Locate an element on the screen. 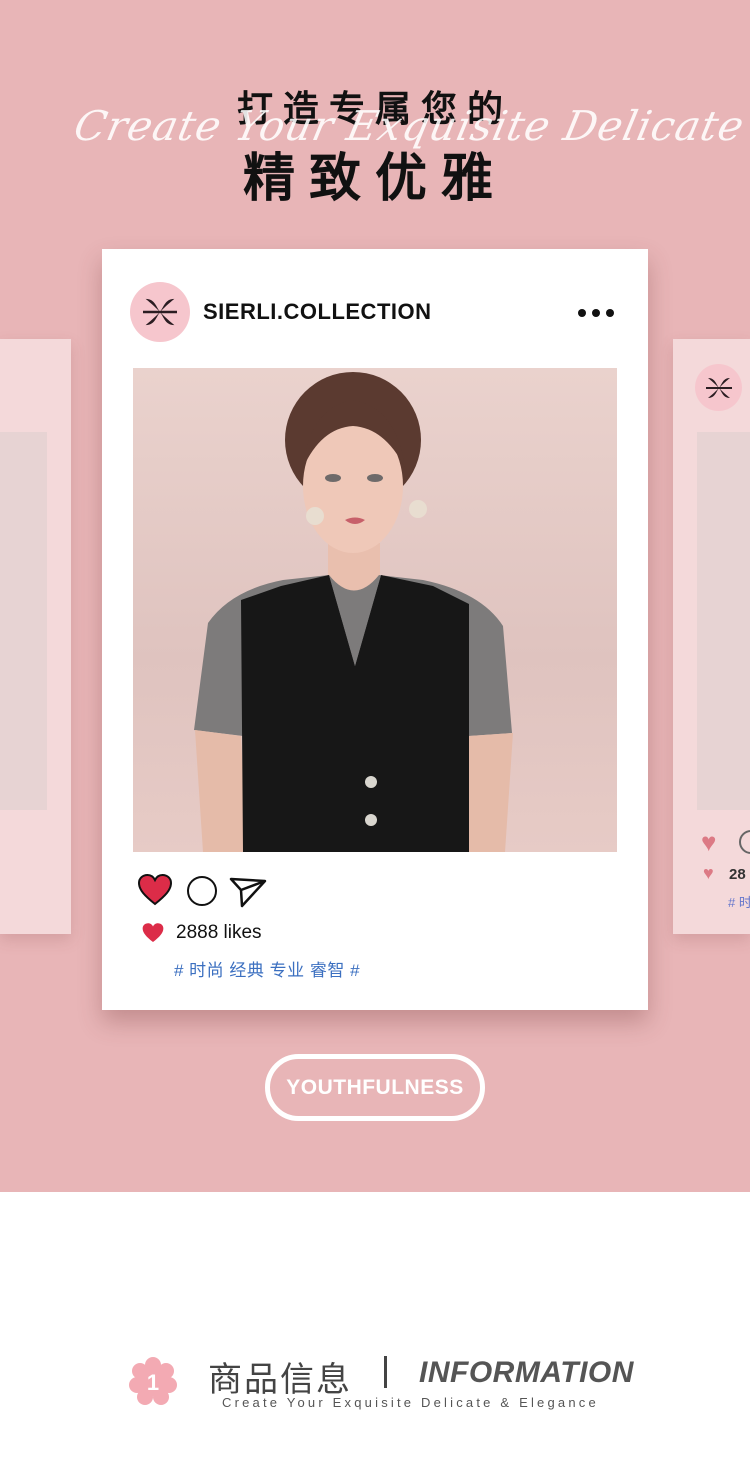  side-post-card-left is located at coordinates (35, 636).